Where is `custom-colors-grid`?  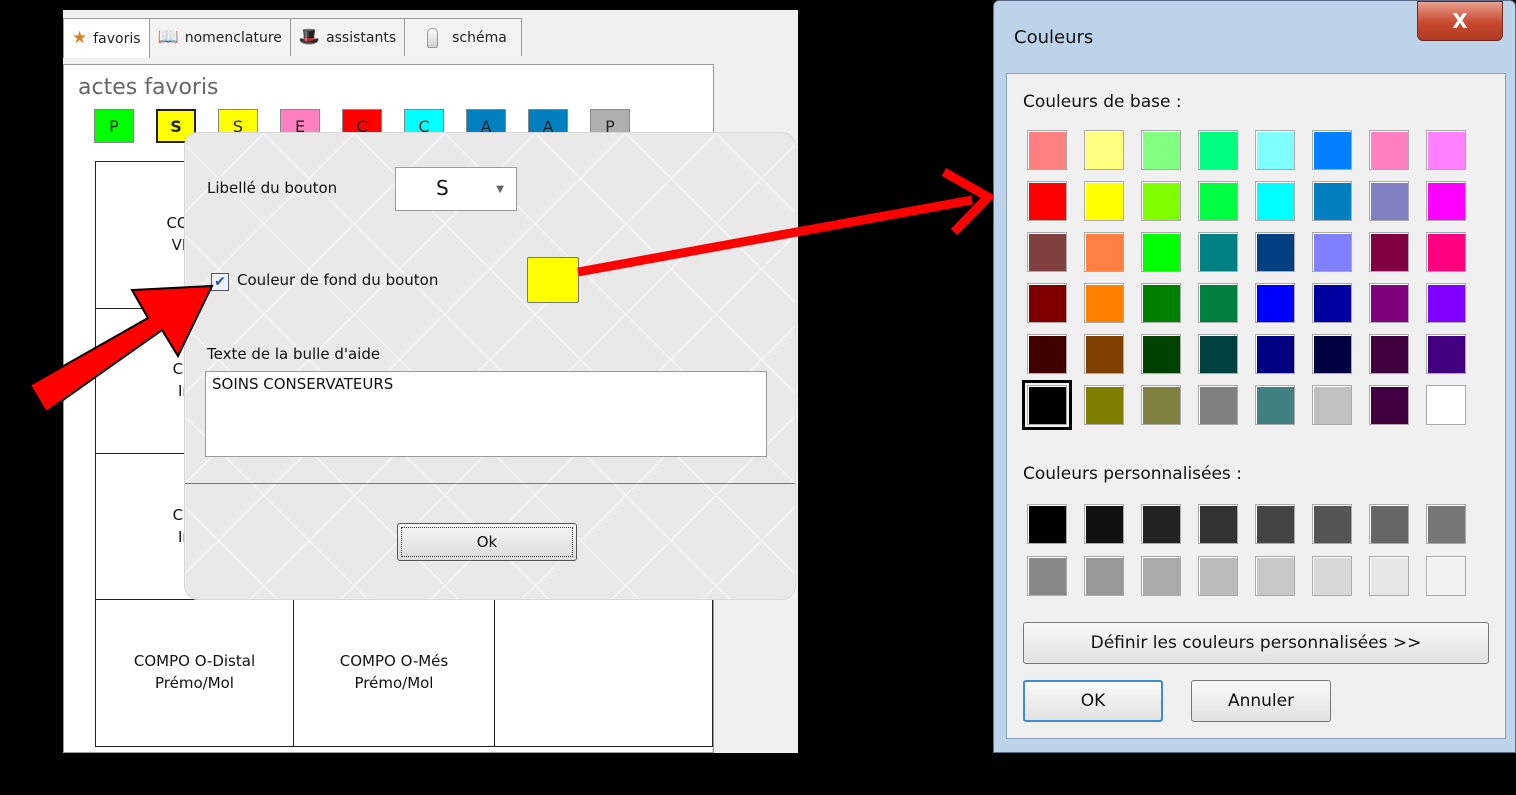 custom-colors-grid is located at coordinates (1246, 550).